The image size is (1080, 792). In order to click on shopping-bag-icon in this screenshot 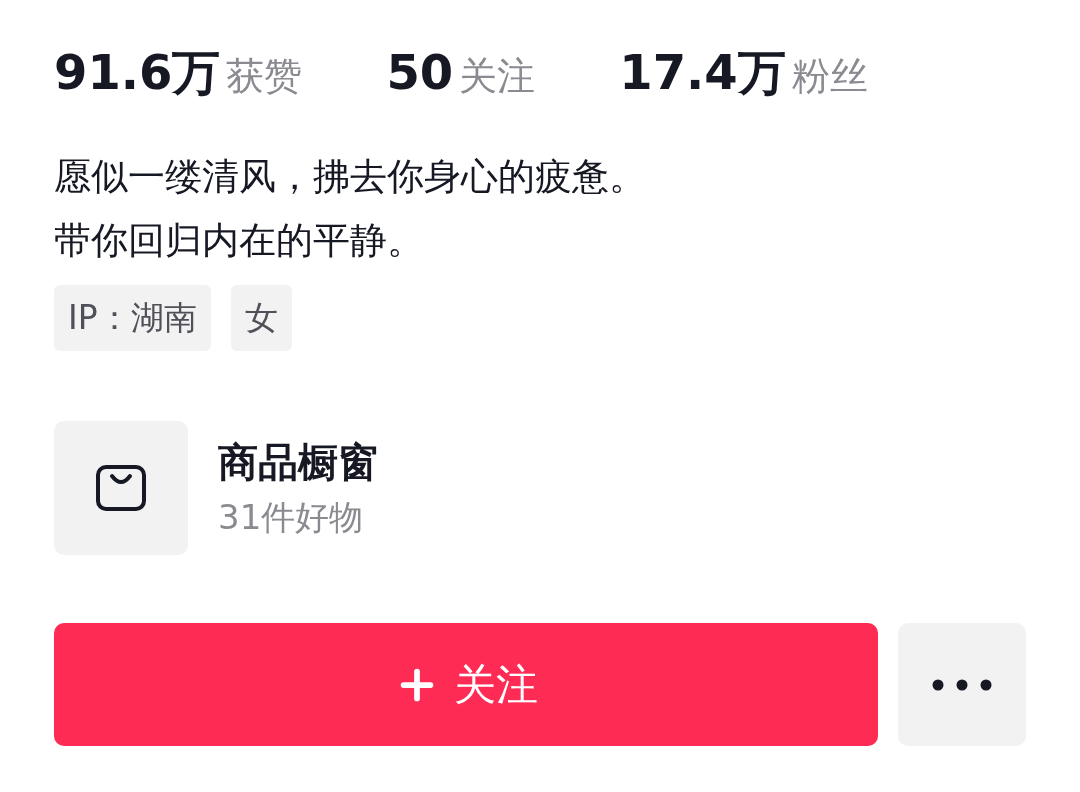, I will do `click(121, 488)`.